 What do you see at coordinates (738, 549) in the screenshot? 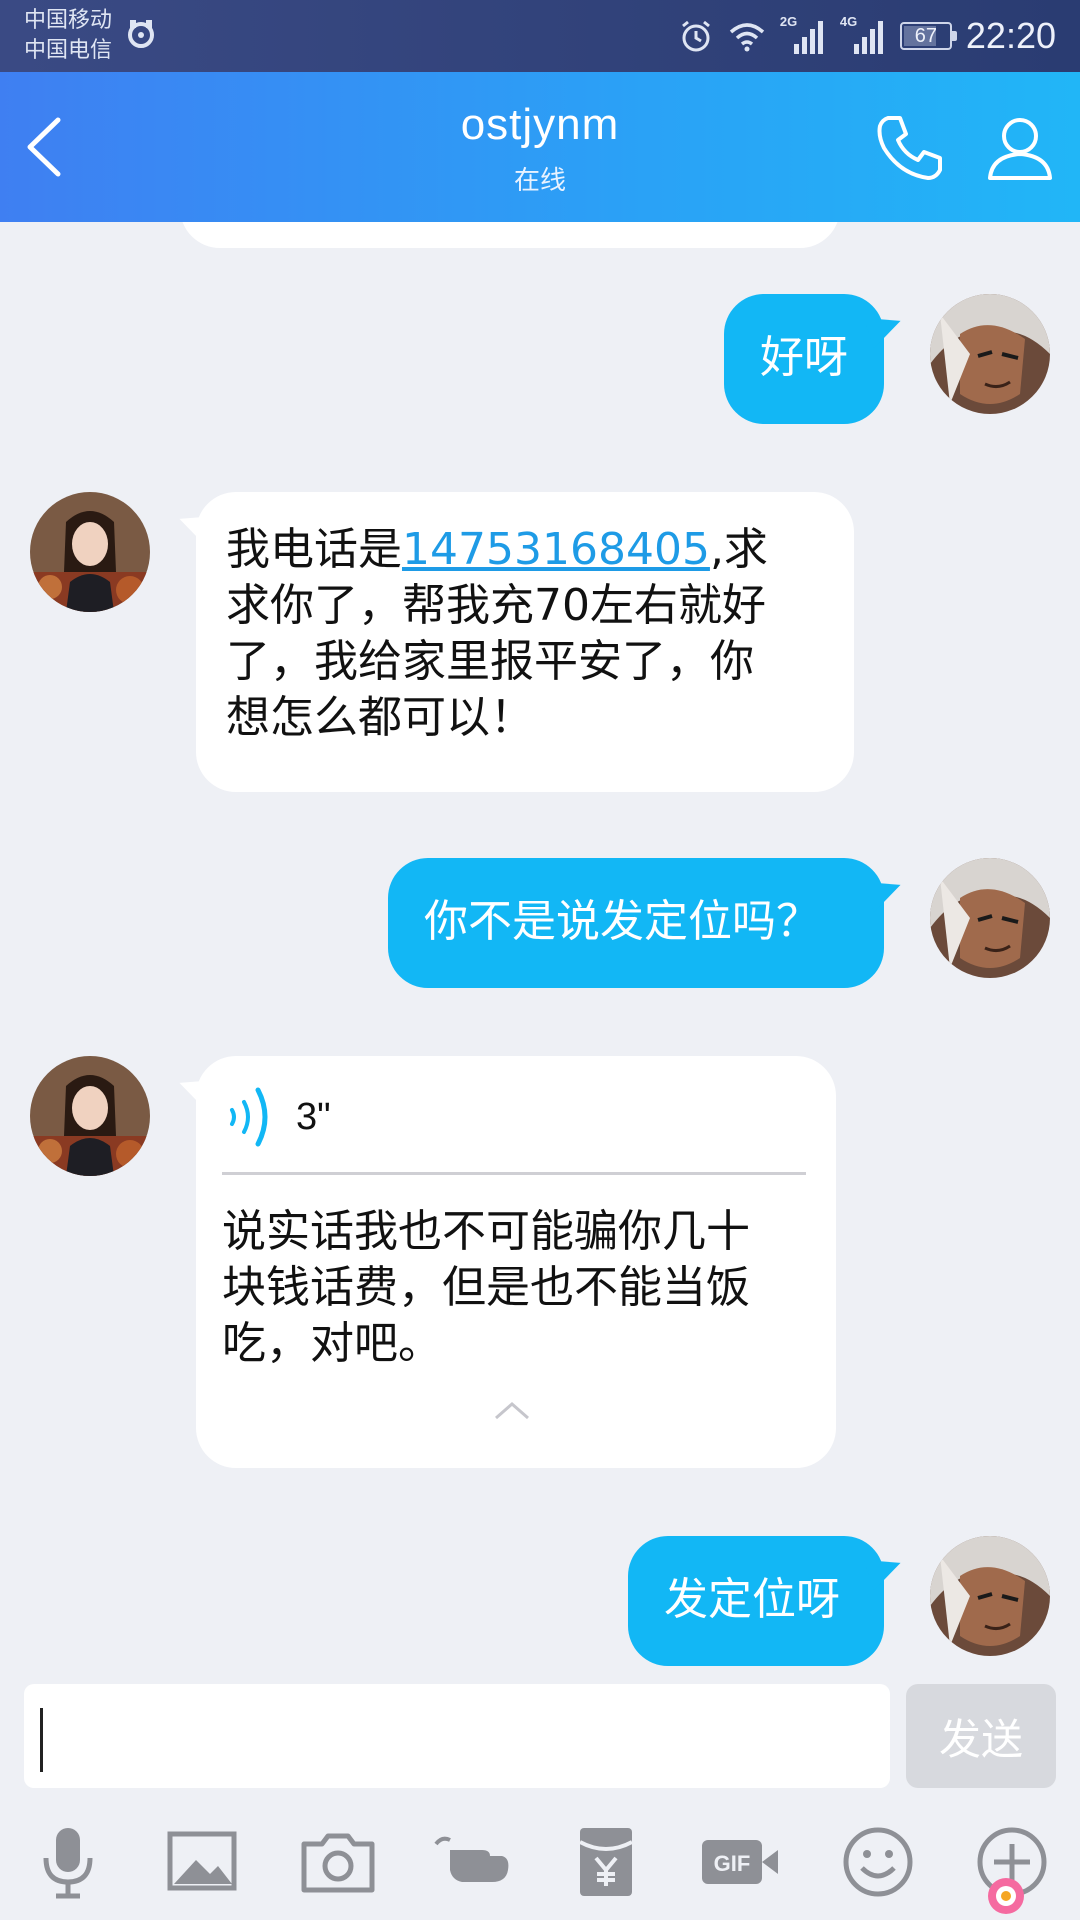
I see `message-text: ,求` at bounding box center [738, 549].